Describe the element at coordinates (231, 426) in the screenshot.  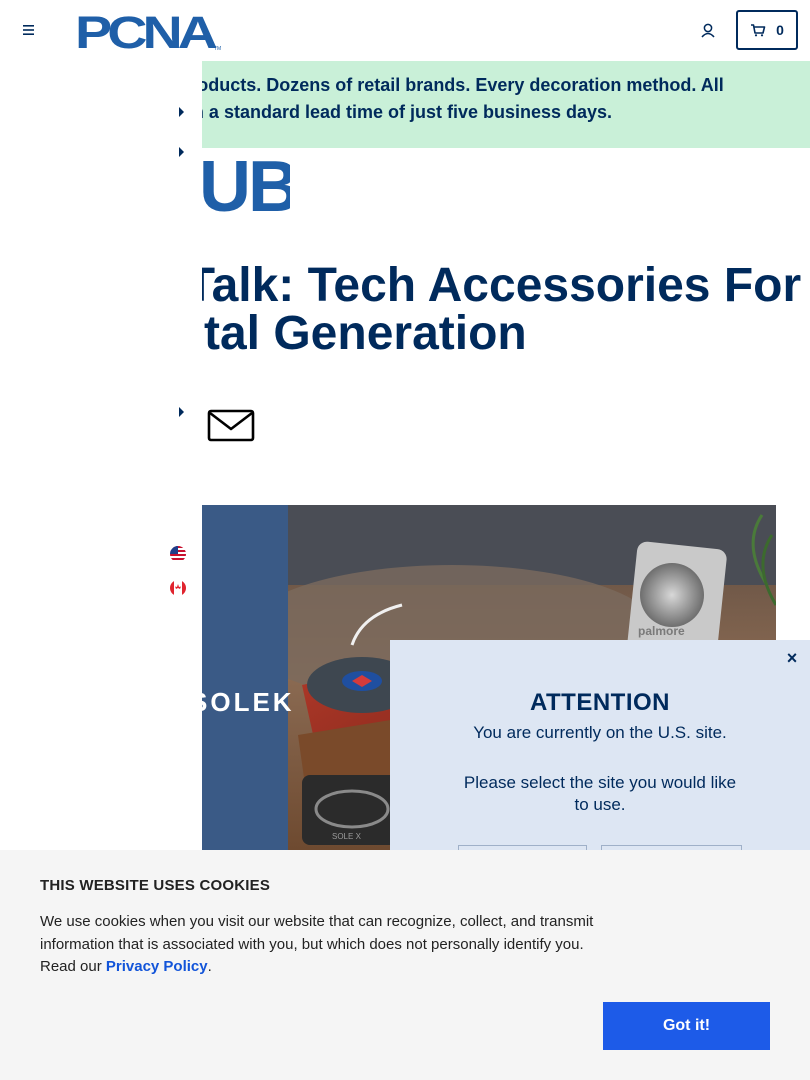
I see `email-share-icon` at that location.